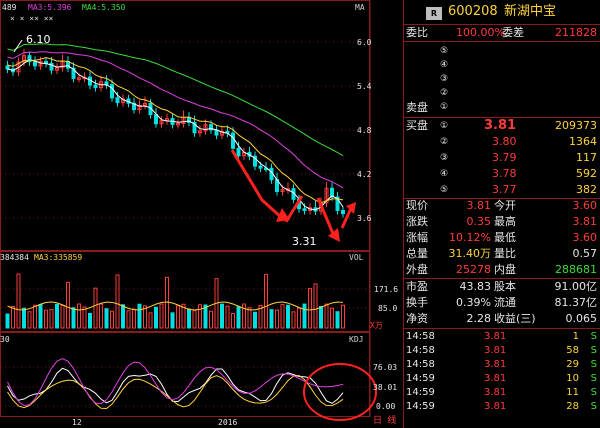 This screenshot has width=600, height=428. I want to click on stat-row: 现价 3.81 今开 3.60, so click(502, 206).